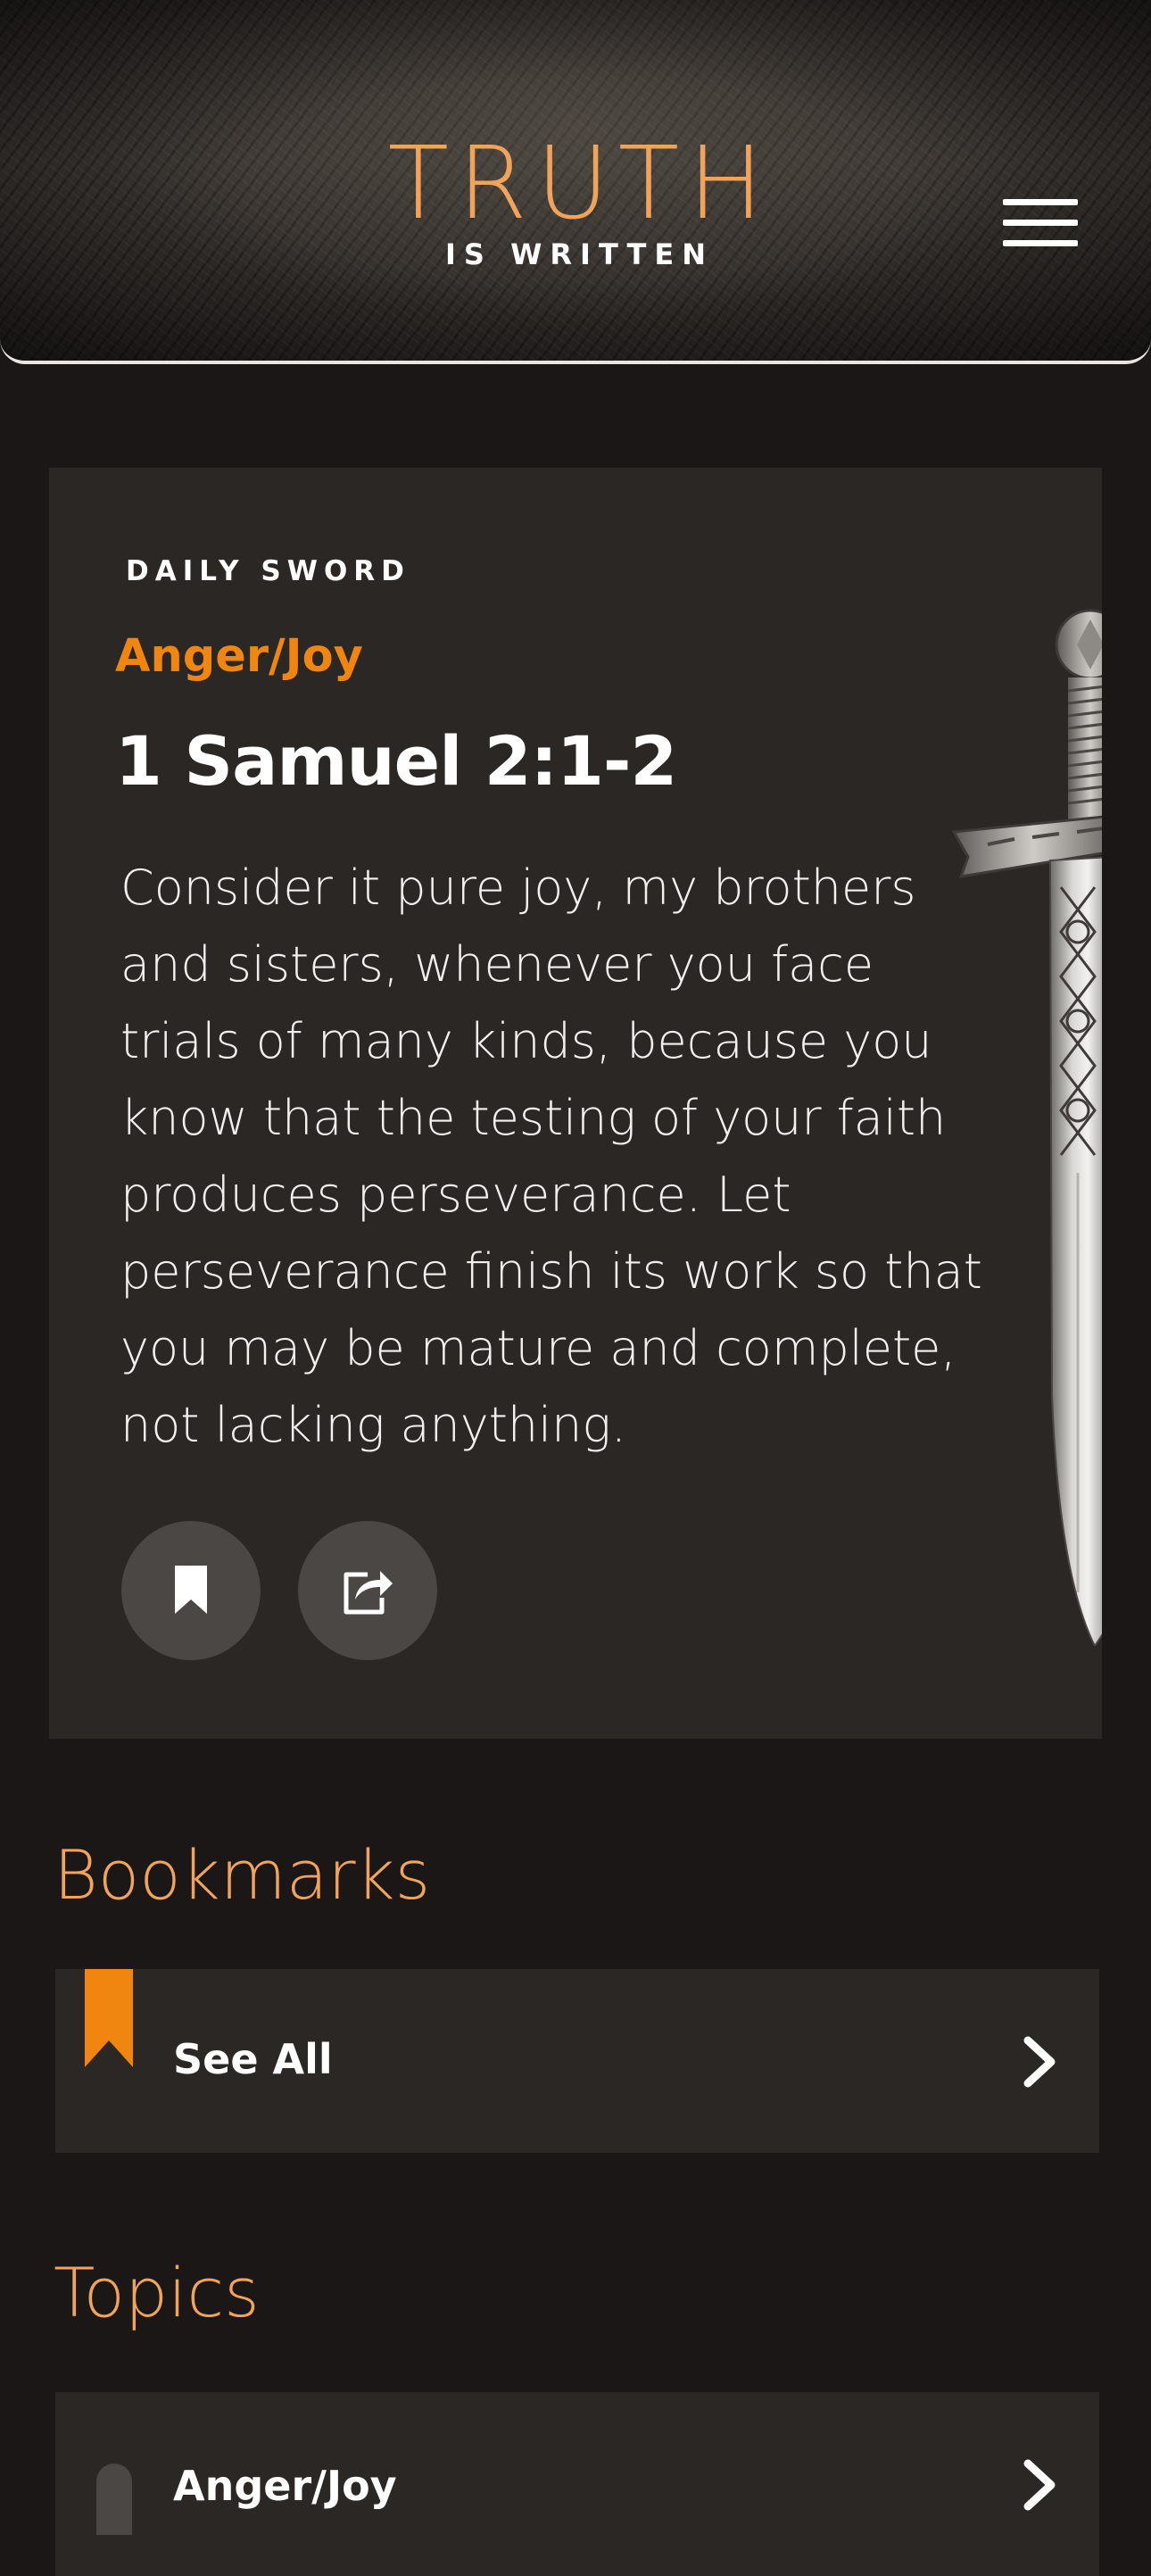  What do you see at coordinates (396, 761) in the screenshot?
I see `verse-reference: 1 Samuel 2:1-2` at bounding box center [396, 761].